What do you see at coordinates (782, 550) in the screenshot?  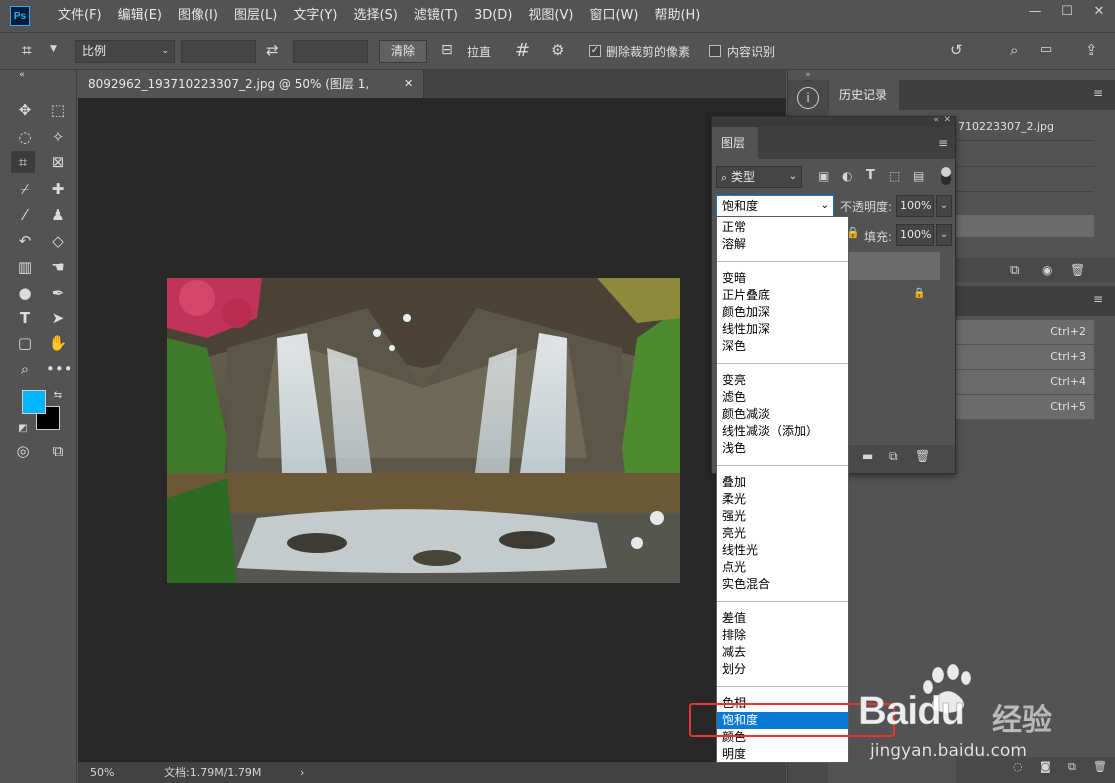 I see `blend-mode-option: 线性光` at bounding box center [782, 550].